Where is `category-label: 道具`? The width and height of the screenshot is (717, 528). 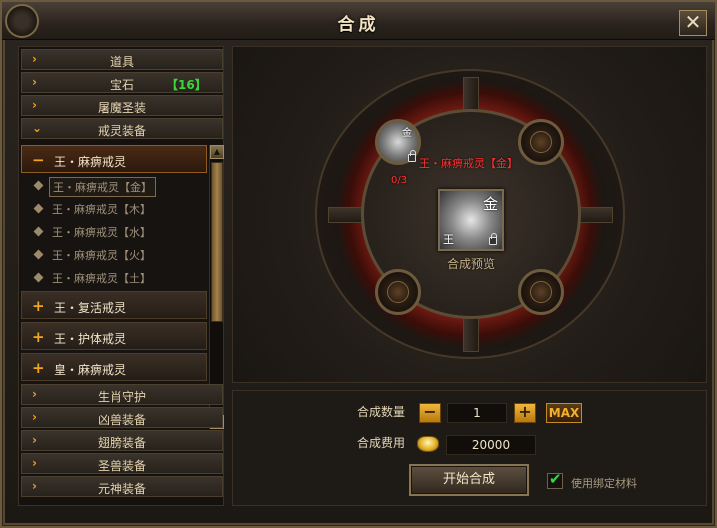 category-label: 道具 is located at coordinates (121, 62).